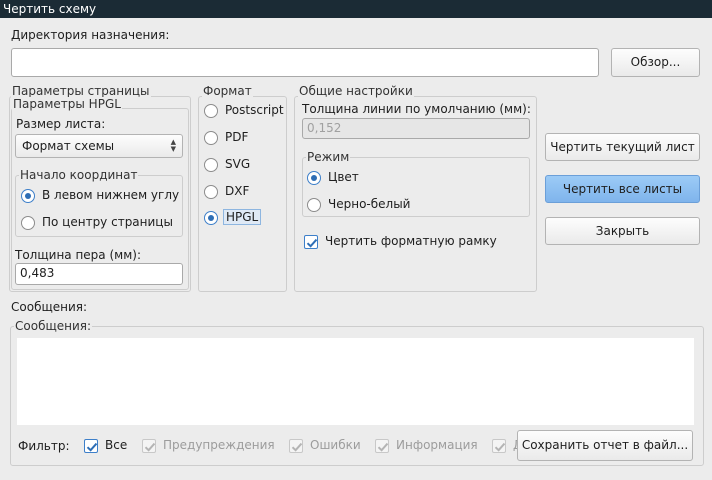  I want to click on format-option-label: HPGL, so click(242, 217).